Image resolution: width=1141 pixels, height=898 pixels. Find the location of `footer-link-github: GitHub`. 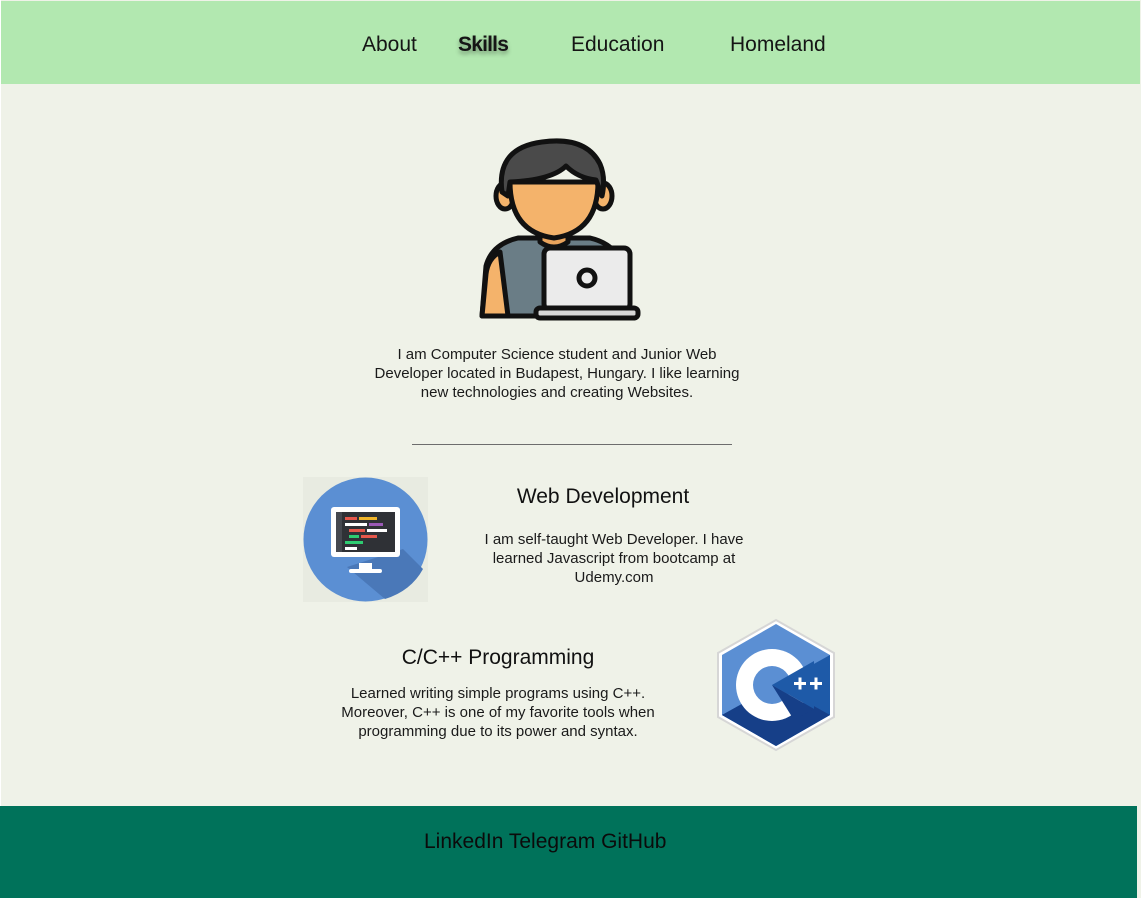

footer-link-github: GitHub is located at coordinates (633, 841).